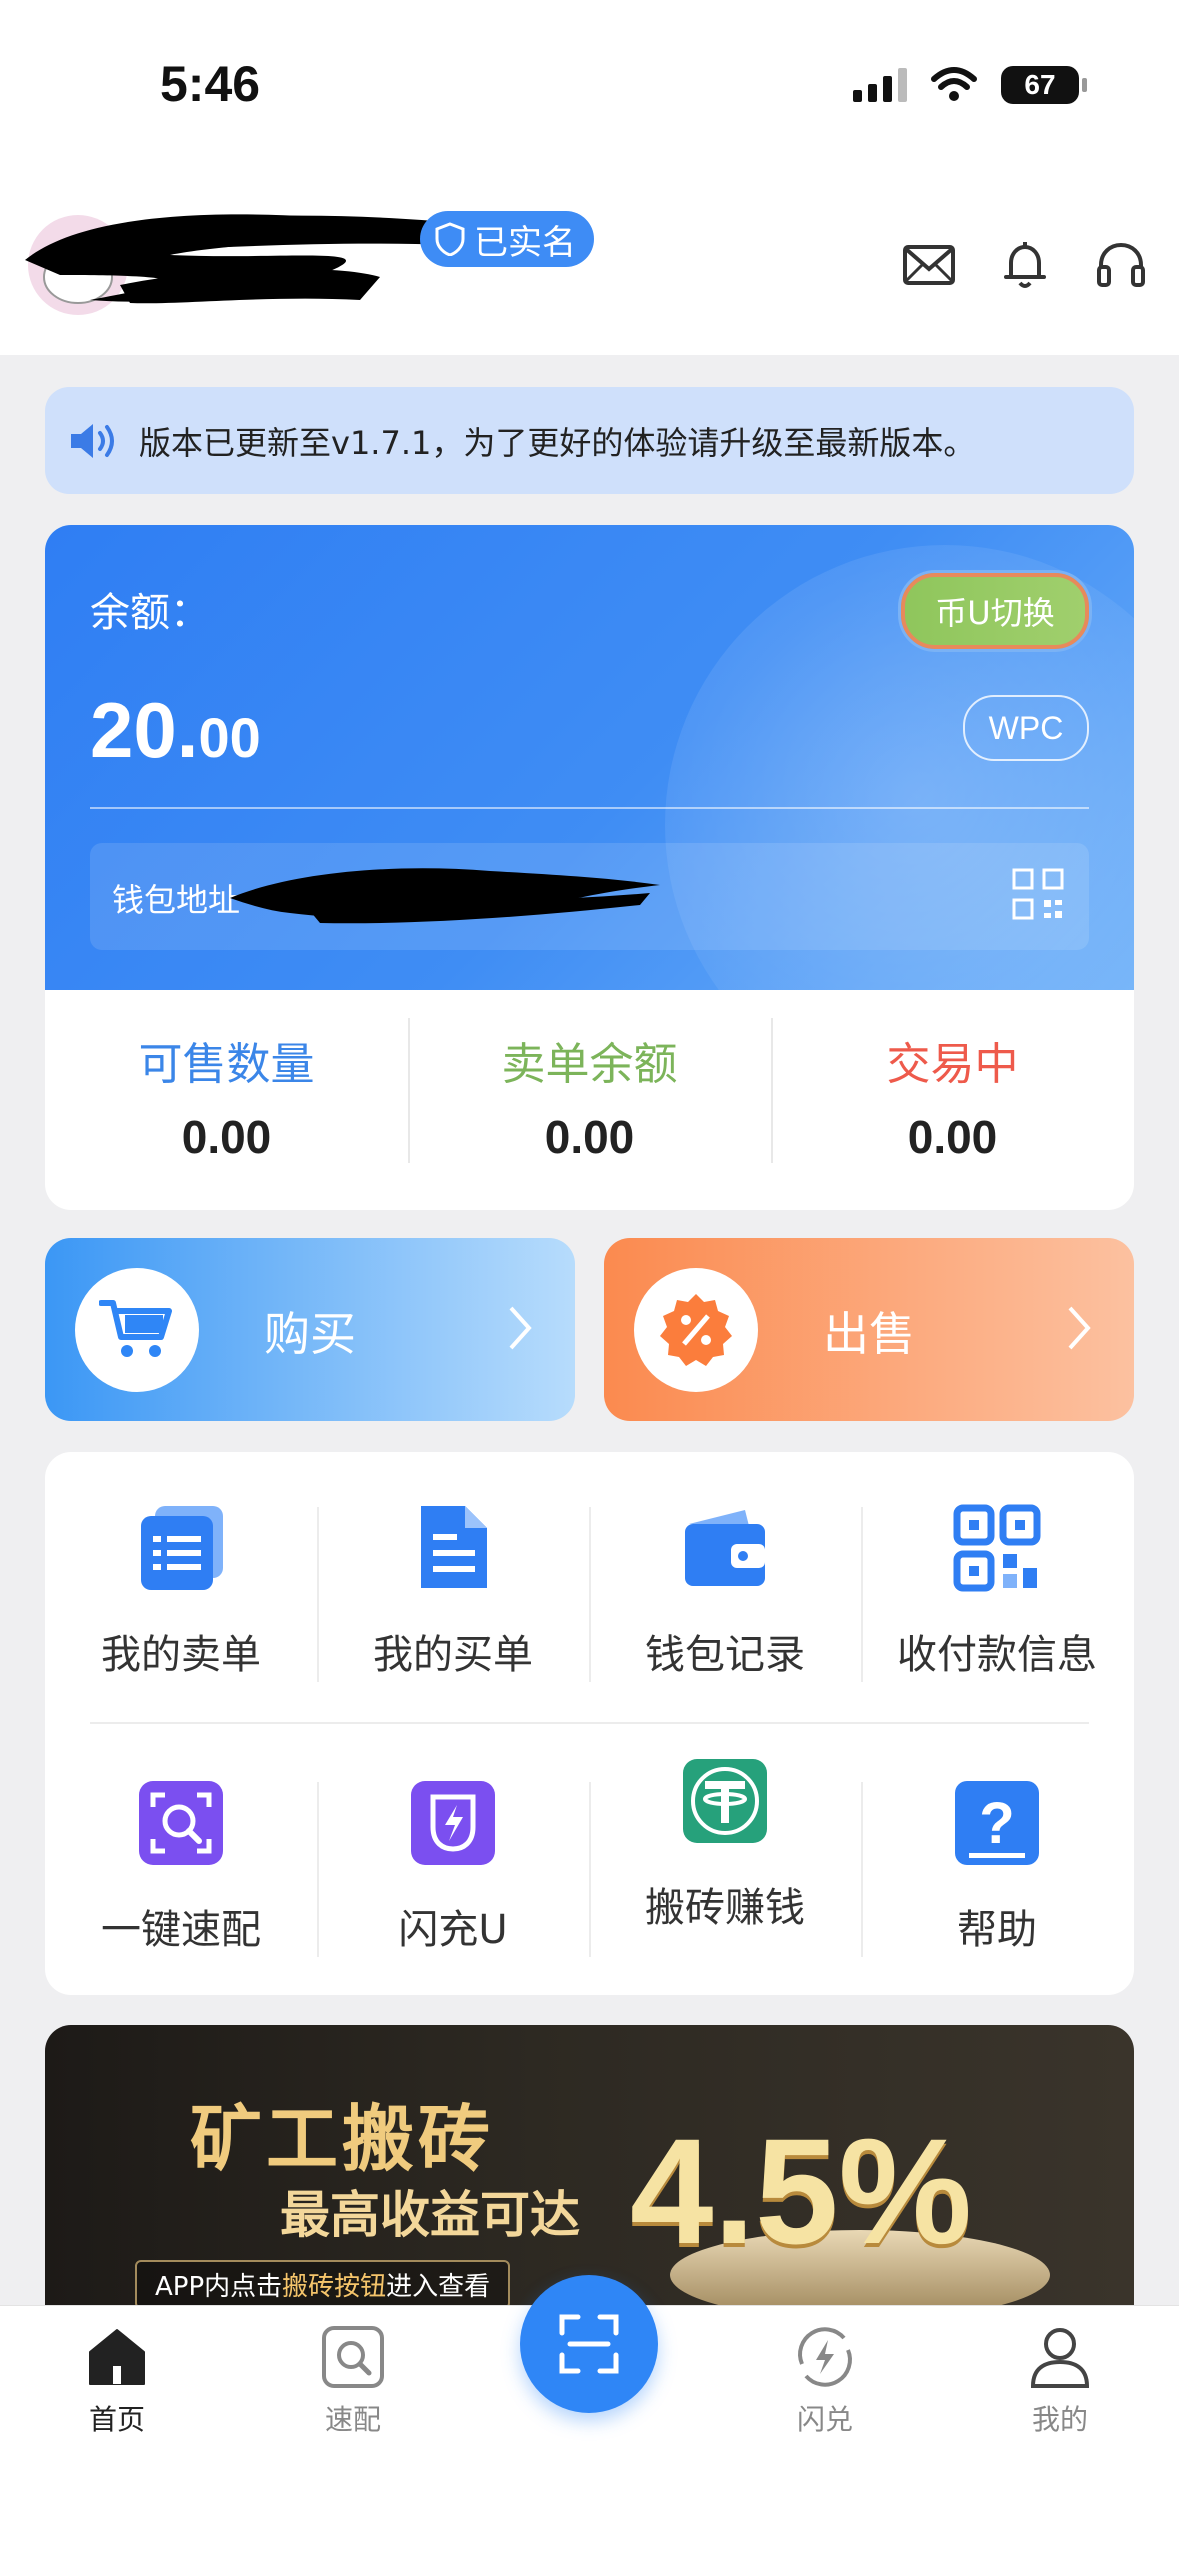  I want to click on username-redacted, so click(242, 259).